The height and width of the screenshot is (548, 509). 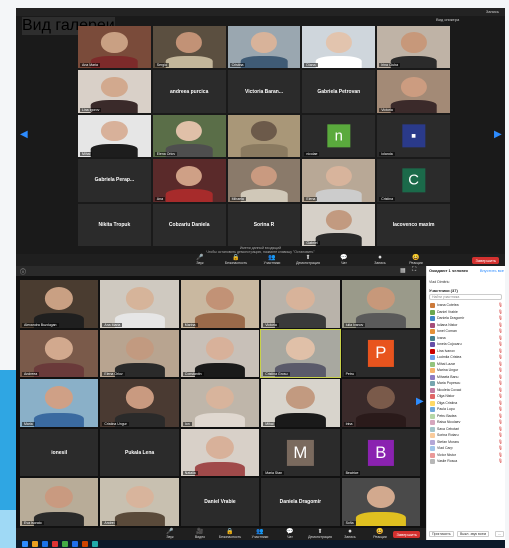 What do you see at coordinates (220, 304) in the screenshot?
I see `participant-tile: Marina` at bounding box center [220, 304].